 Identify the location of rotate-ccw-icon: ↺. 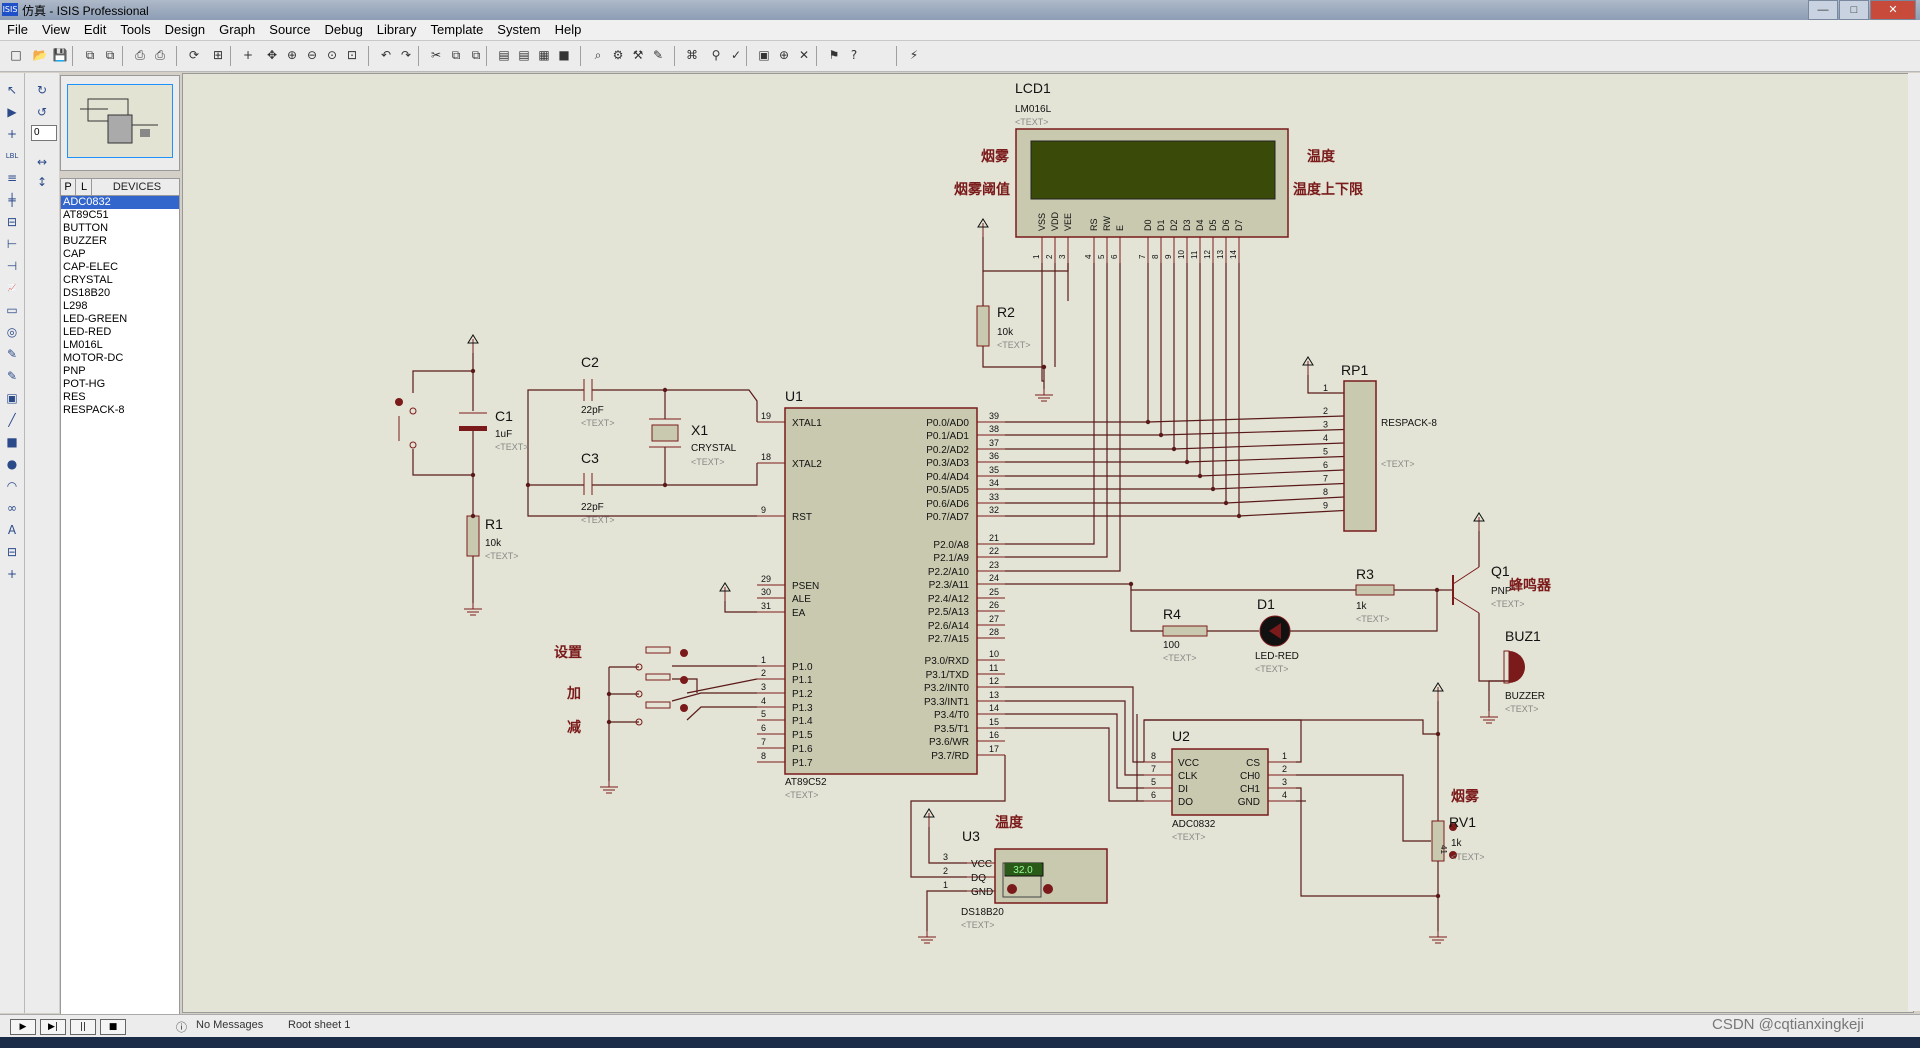
(42, 112).